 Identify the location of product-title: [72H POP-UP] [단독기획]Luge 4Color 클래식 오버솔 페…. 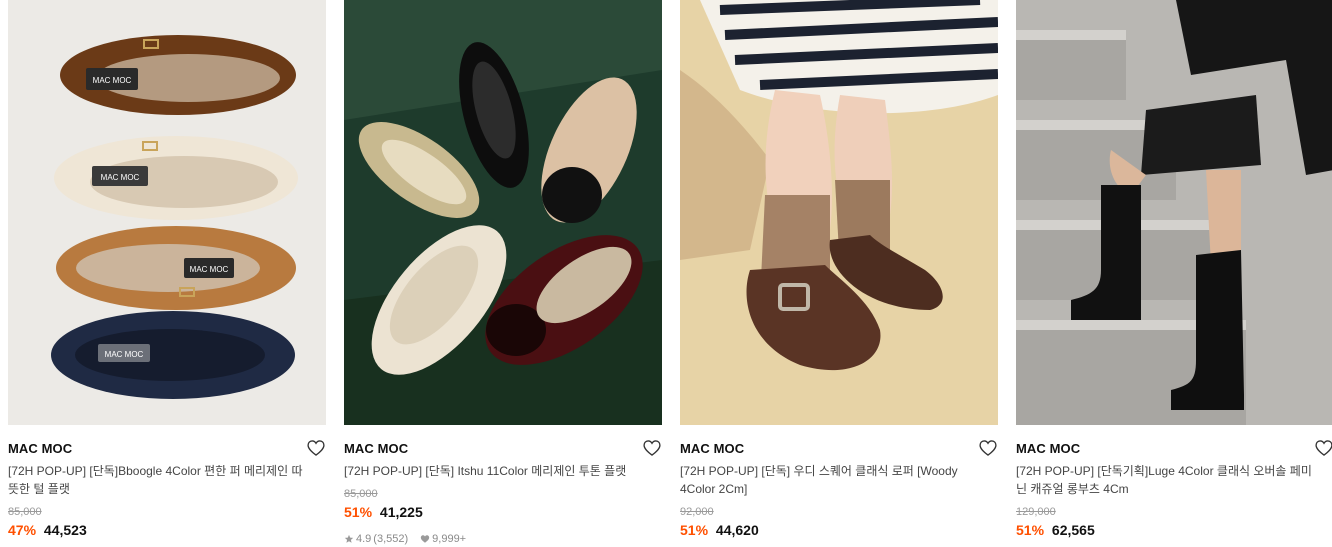
(1166, 480).